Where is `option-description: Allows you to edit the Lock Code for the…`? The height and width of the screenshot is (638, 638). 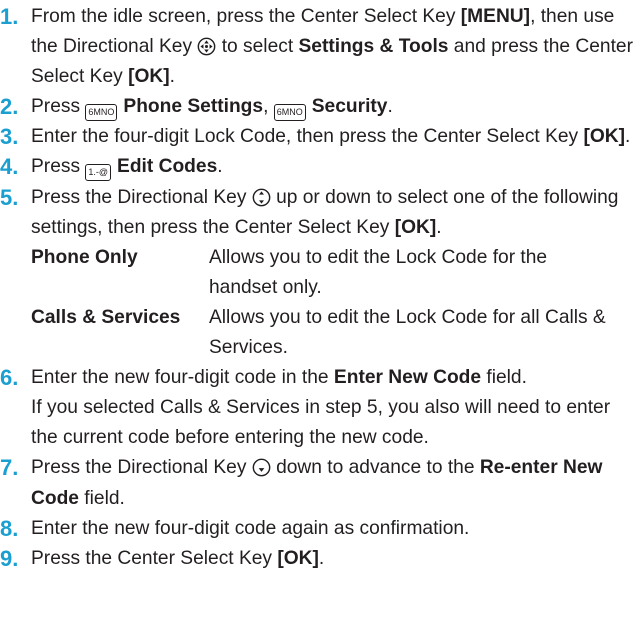
option-description: Allows you to edit the Lock Code for the… is located at coordinates (378, 272).